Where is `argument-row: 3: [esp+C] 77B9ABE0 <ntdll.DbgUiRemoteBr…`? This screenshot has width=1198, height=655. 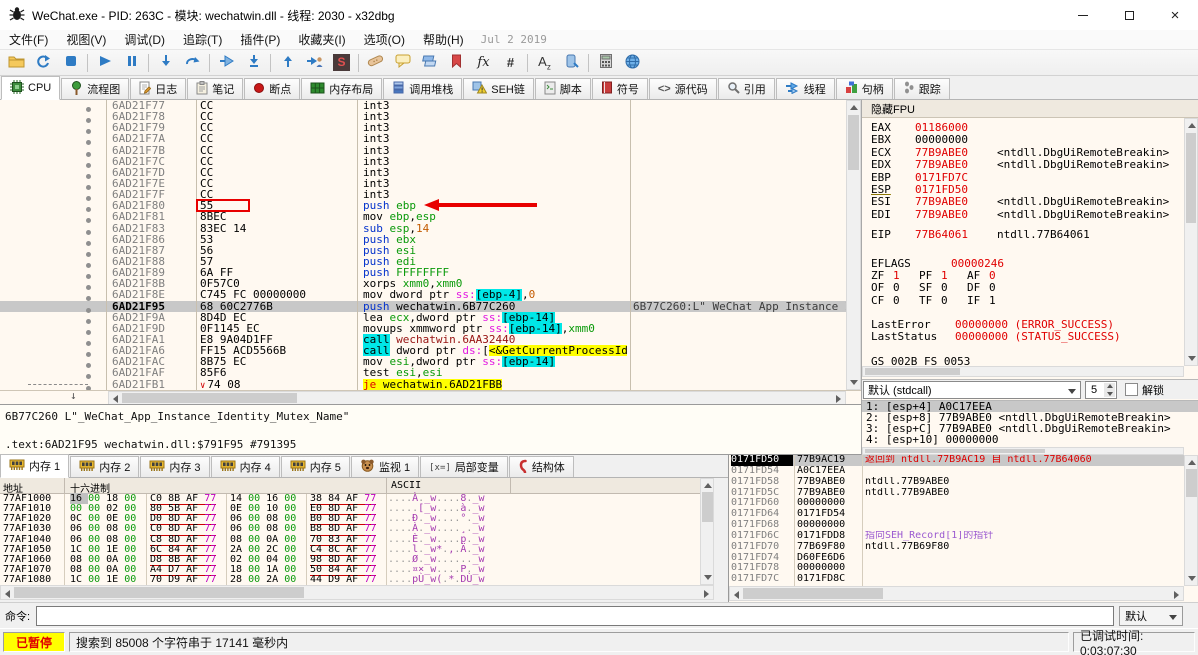 argument-row: 3: [esp+C] 77B9ABE0 <ntdll.DbgUiRemoteBr… is located at coordinates (1030, 428).